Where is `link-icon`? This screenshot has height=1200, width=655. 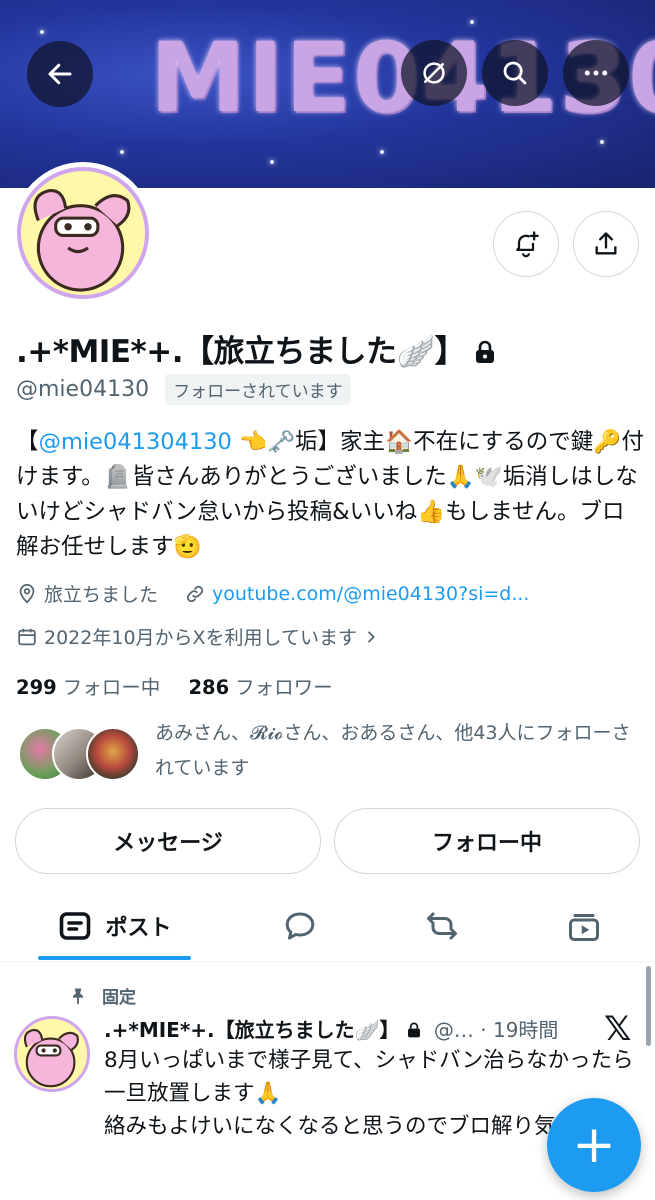 link-icon is located at coordinates (195, 593).